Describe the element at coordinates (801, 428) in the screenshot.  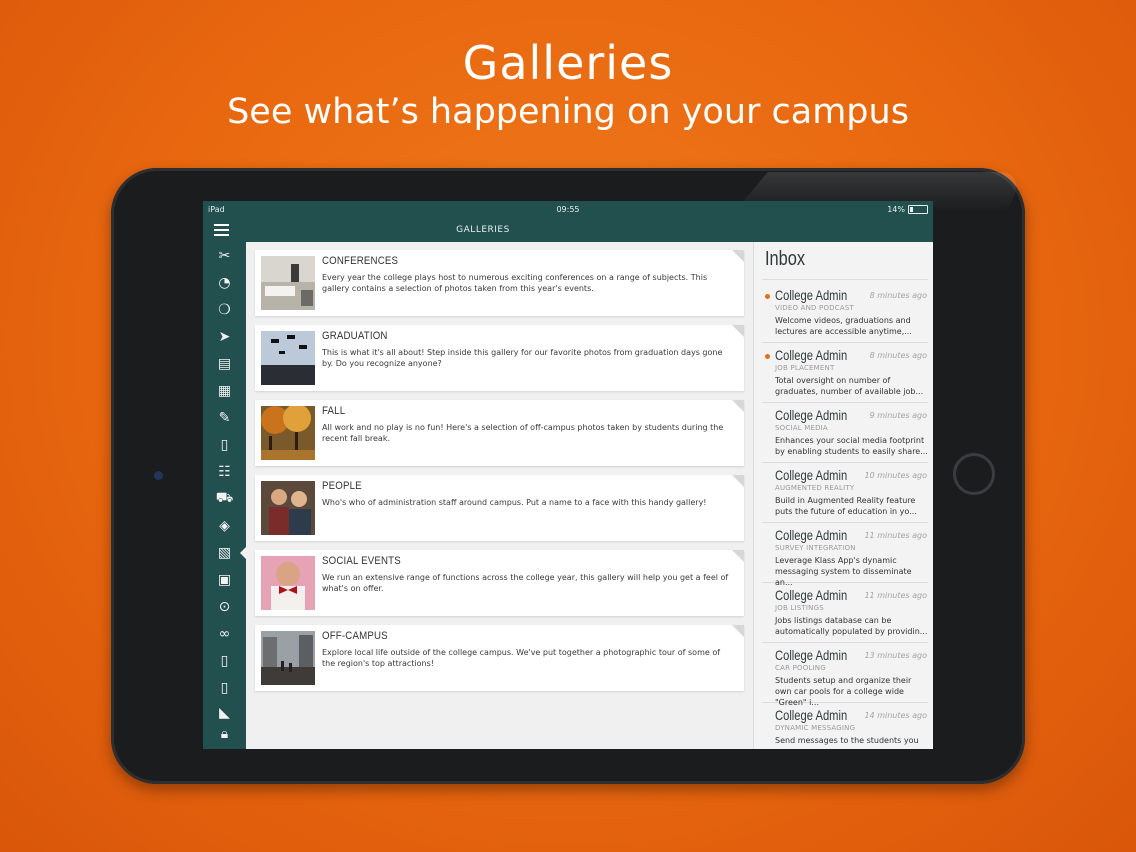
I see `message-category: SOCIAL MEDIA` at that location.